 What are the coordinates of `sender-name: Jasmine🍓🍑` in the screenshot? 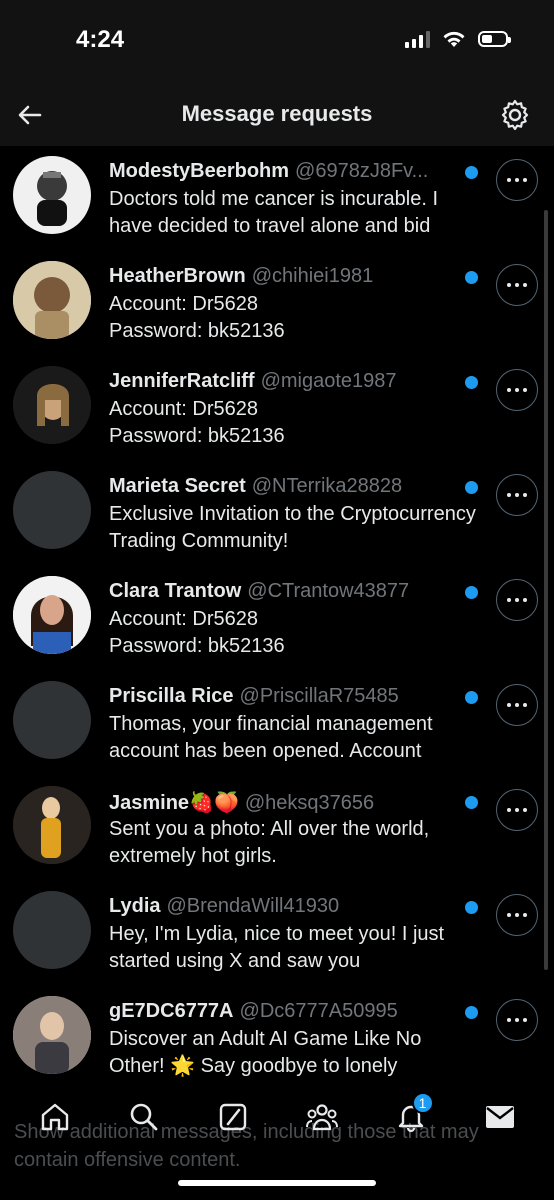 It's located at (174, 803).